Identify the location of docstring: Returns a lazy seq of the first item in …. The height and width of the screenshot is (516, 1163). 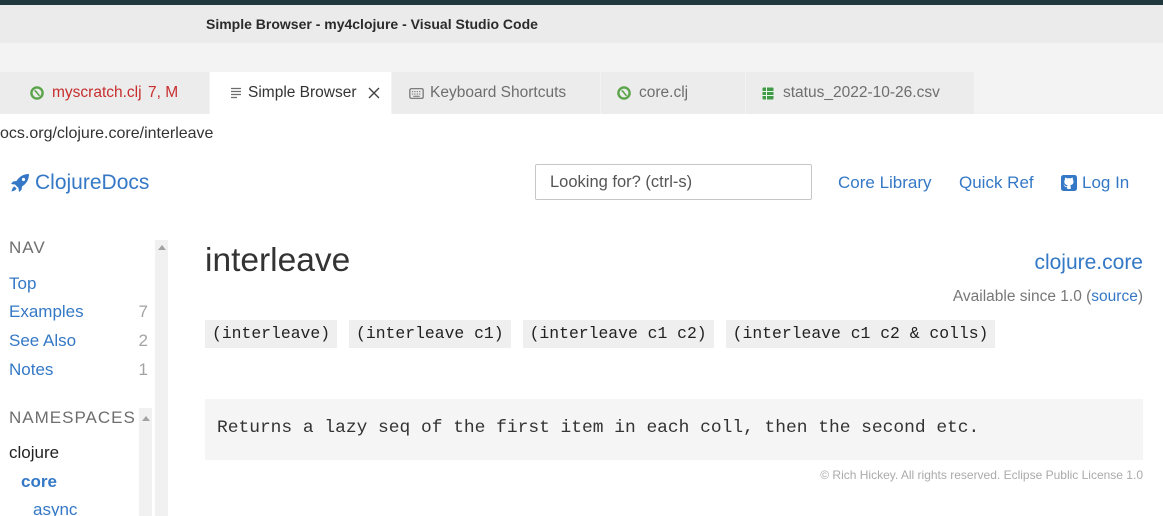
(598, 428).